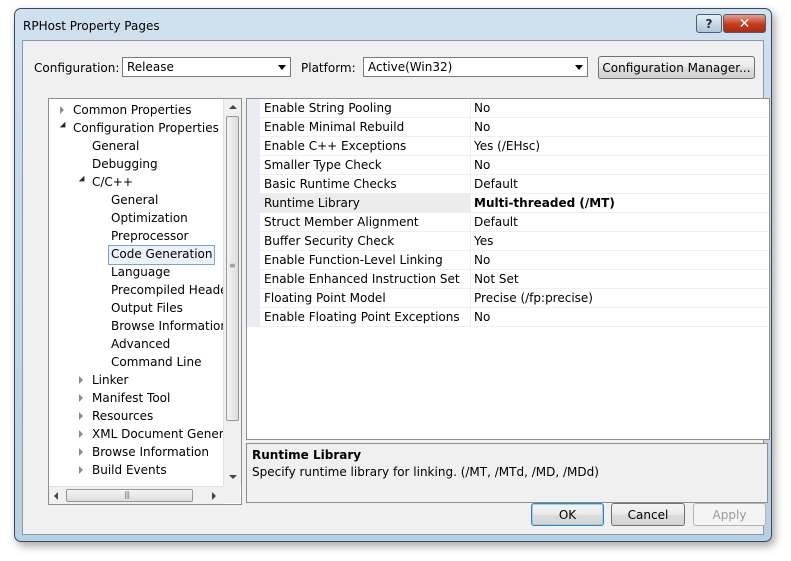 The image size is (791, 561). I want to click on property-row: Basic Runtime Checks Default, so click(514, 184).